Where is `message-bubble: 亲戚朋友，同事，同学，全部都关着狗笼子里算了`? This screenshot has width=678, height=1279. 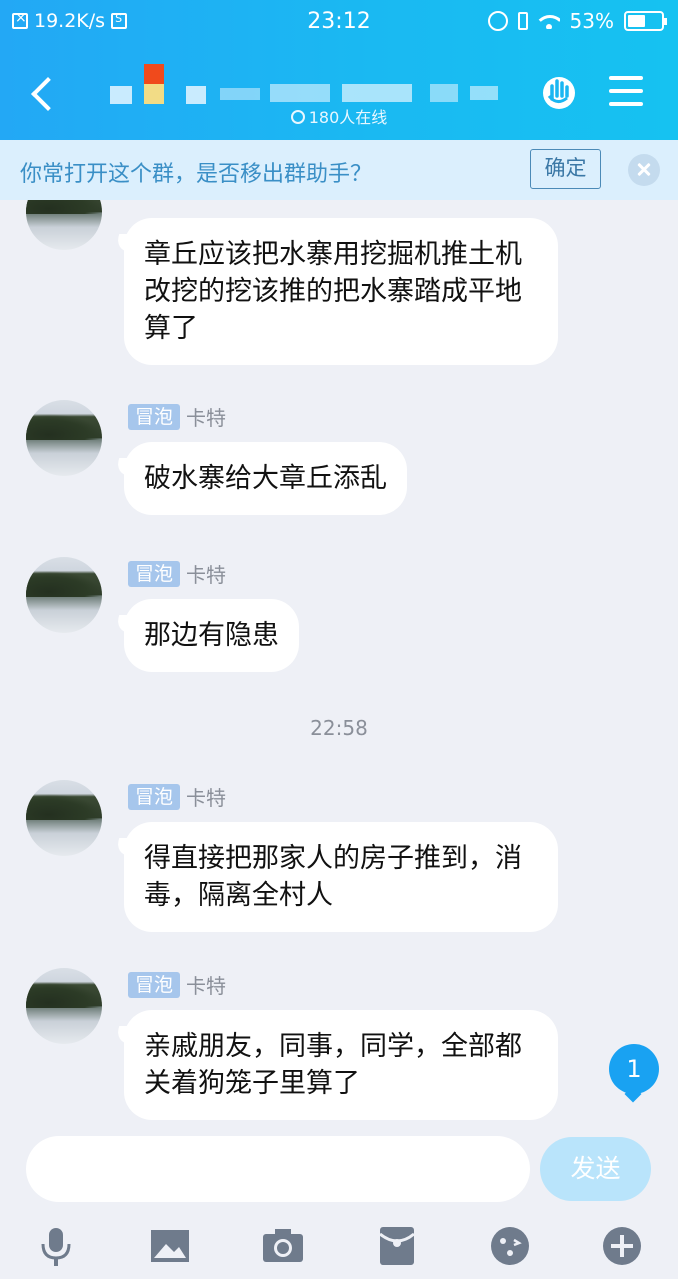
message-bubble: 亲戚朋友，同事，同学，全部都关着狗笼子里算了 is located at coordinates (341, 1065).